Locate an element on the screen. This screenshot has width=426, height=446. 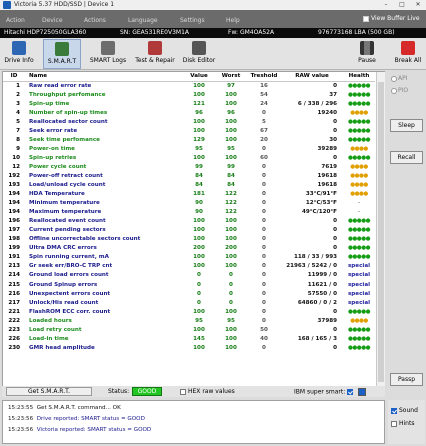
checkbox-icon is located at coordinates (366, 18).